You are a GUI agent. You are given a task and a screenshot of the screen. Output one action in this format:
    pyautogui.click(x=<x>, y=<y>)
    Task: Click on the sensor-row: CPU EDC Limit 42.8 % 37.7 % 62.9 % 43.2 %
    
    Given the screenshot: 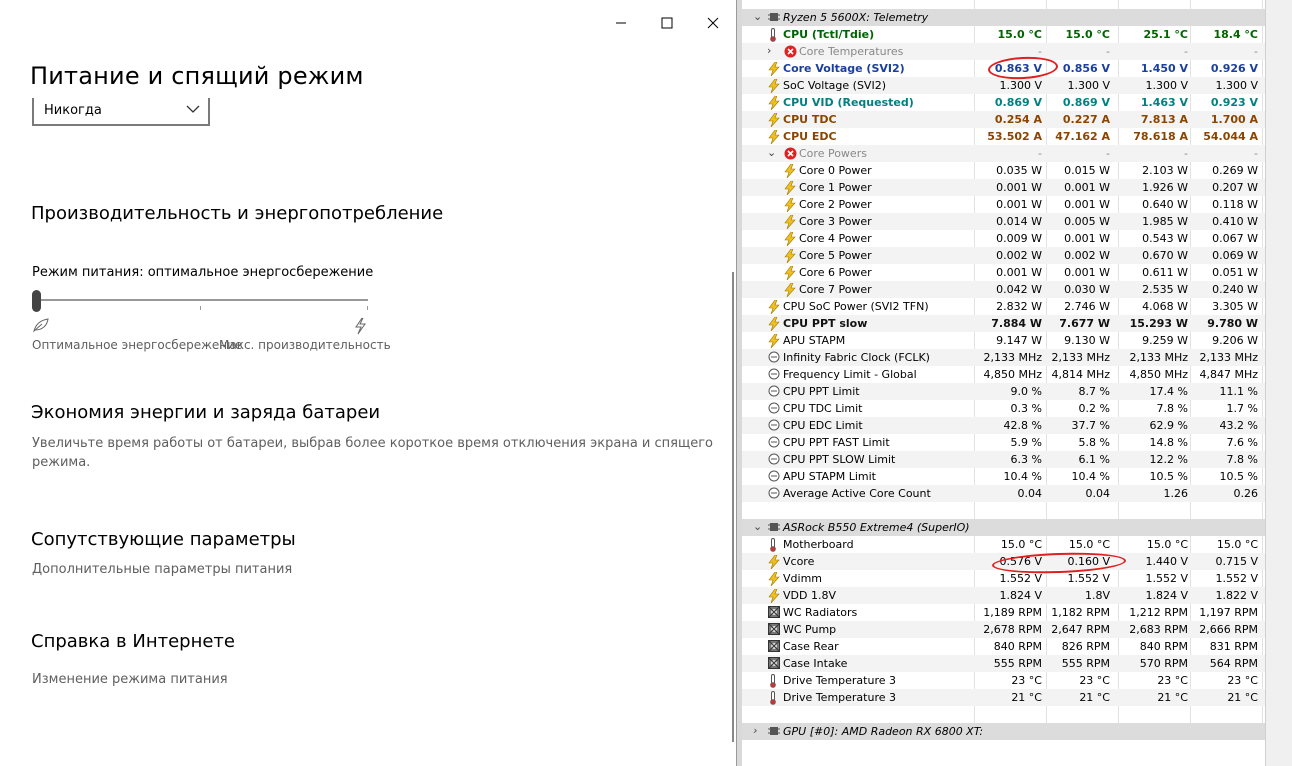 What is the action you would take?
    pyautogui.click(x=1017, y=425)
    